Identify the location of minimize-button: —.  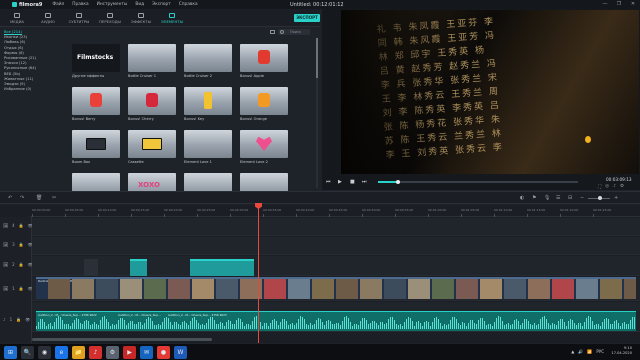
(605, 4).